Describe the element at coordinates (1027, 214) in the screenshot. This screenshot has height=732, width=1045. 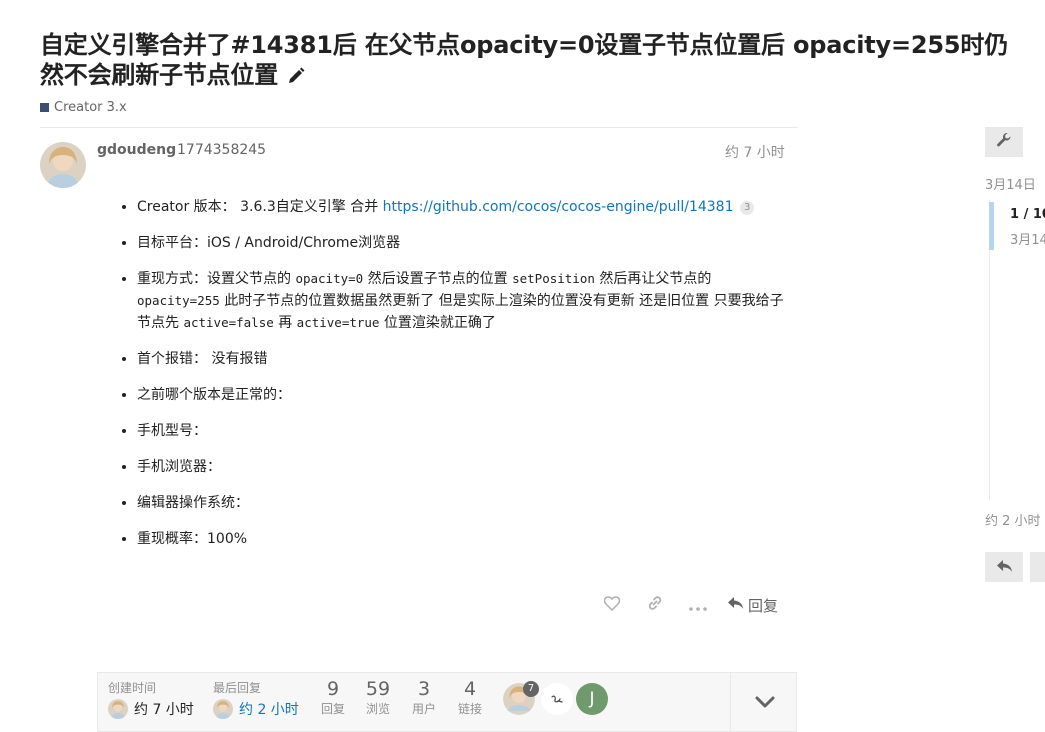
I see `timeline-position: 1 / 10` at that location.